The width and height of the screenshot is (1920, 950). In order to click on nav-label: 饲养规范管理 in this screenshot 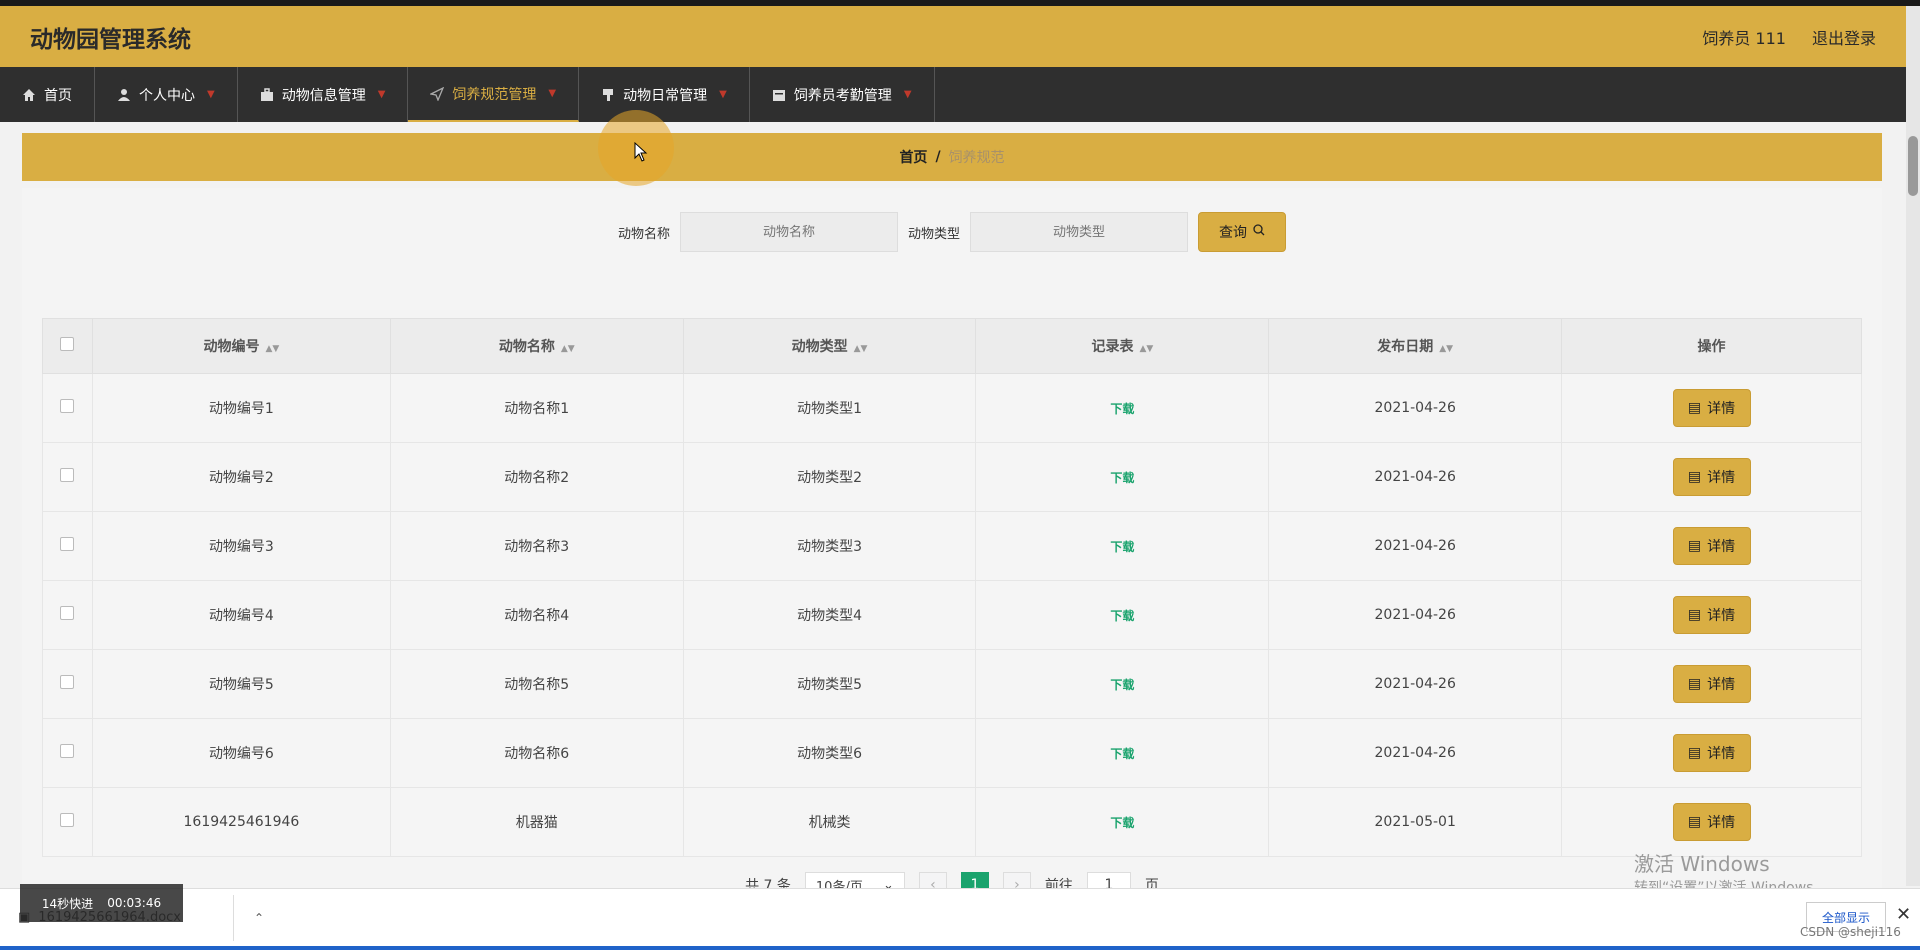, I will do `click(494, 94)`.